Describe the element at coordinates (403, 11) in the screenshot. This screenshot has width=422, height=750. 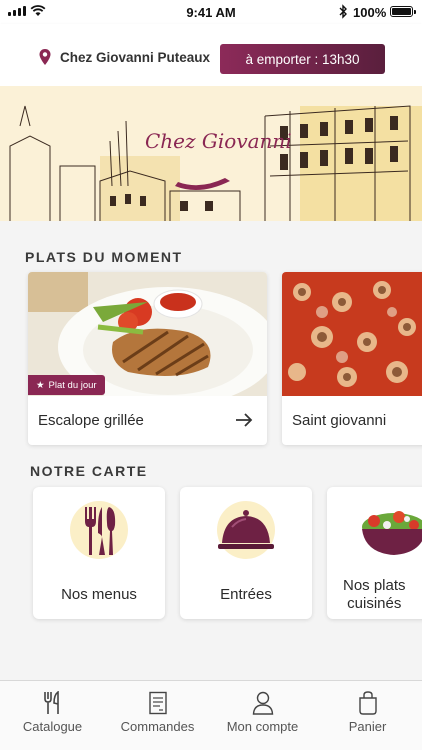
I see `battery-icon` at that location.